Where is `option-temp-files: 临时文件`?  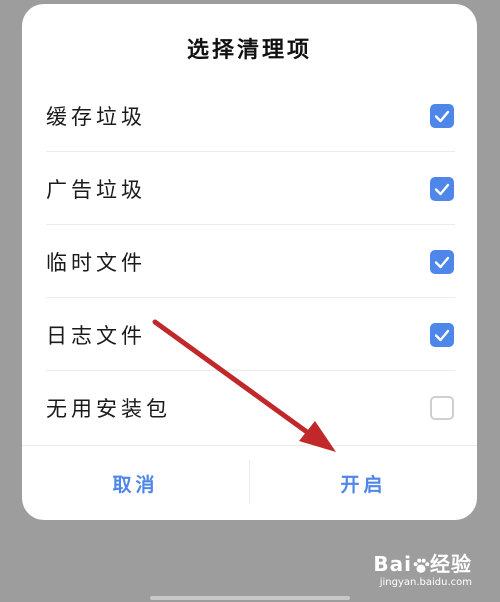
option-temp-files: 临时文件 is located at coordinates (249, 261).